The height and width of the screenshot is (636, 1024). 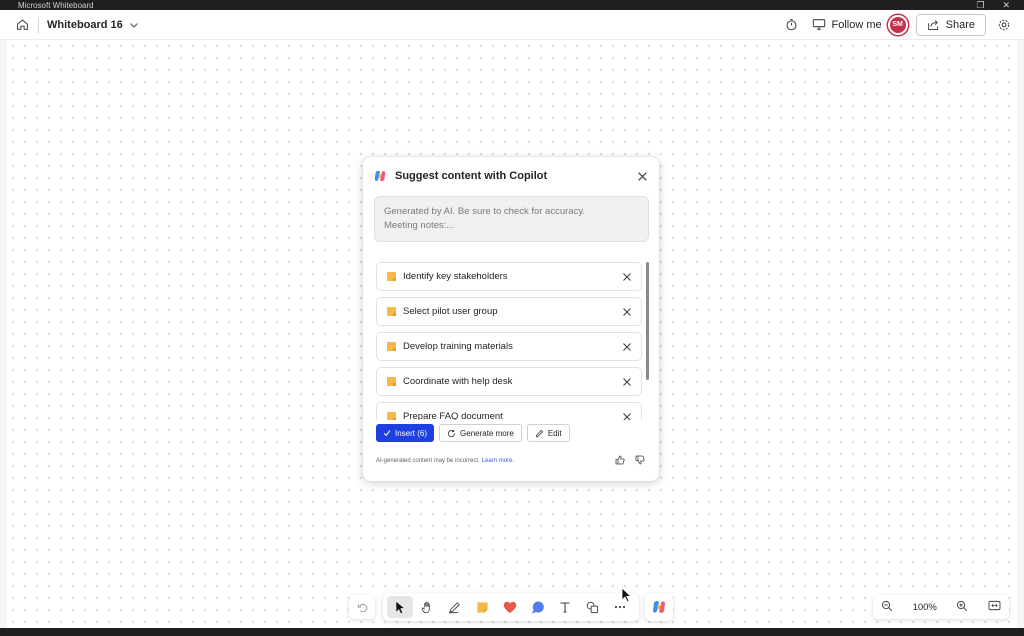 What do you see at coordinates (554, 433) in the screenshot?
I see `edit-label: Edit` at bounding box center [554, 433].